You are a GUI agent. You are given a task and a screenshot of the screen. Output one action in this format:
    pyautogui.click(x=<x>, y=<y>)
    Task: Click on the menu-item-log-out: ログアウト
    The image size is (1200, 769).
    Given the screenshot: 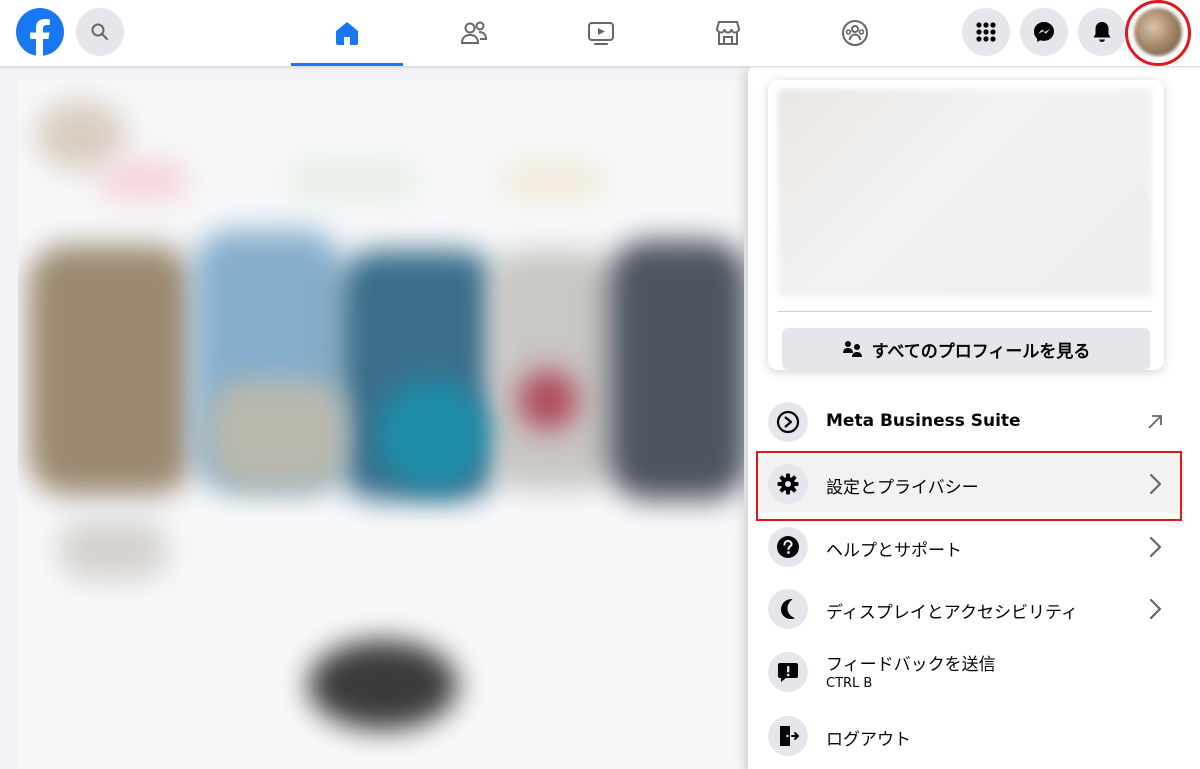 What is the action you would take?
    pyautogui.click(x=970, y=736)
    